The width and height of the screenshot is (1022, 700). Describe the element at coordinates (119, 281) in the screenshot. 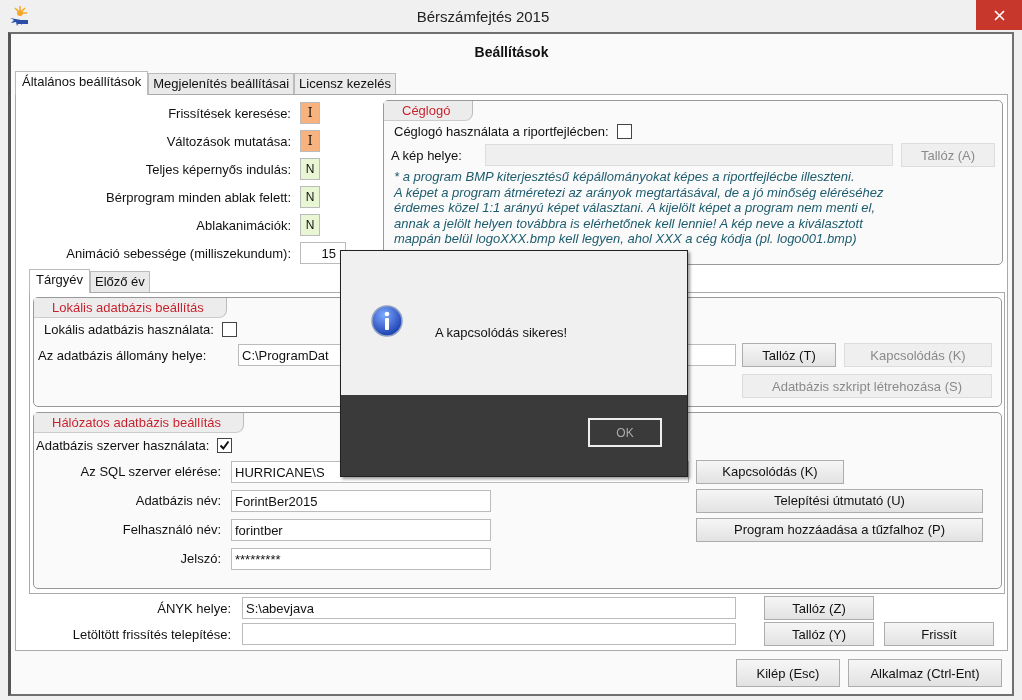

I see `tab: Előző év` at that location.